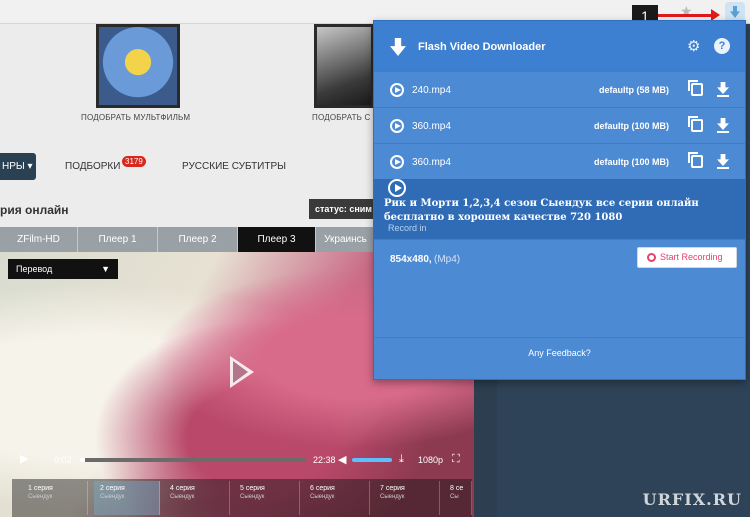 The height and width of the screenshot is (517, 750). What do you see at coordinates (234, 166) in the screenshot?
I see `nav-subtitles-link: РУССКИЕ СУБТИТРЫ` at bounding box center [234, 166].